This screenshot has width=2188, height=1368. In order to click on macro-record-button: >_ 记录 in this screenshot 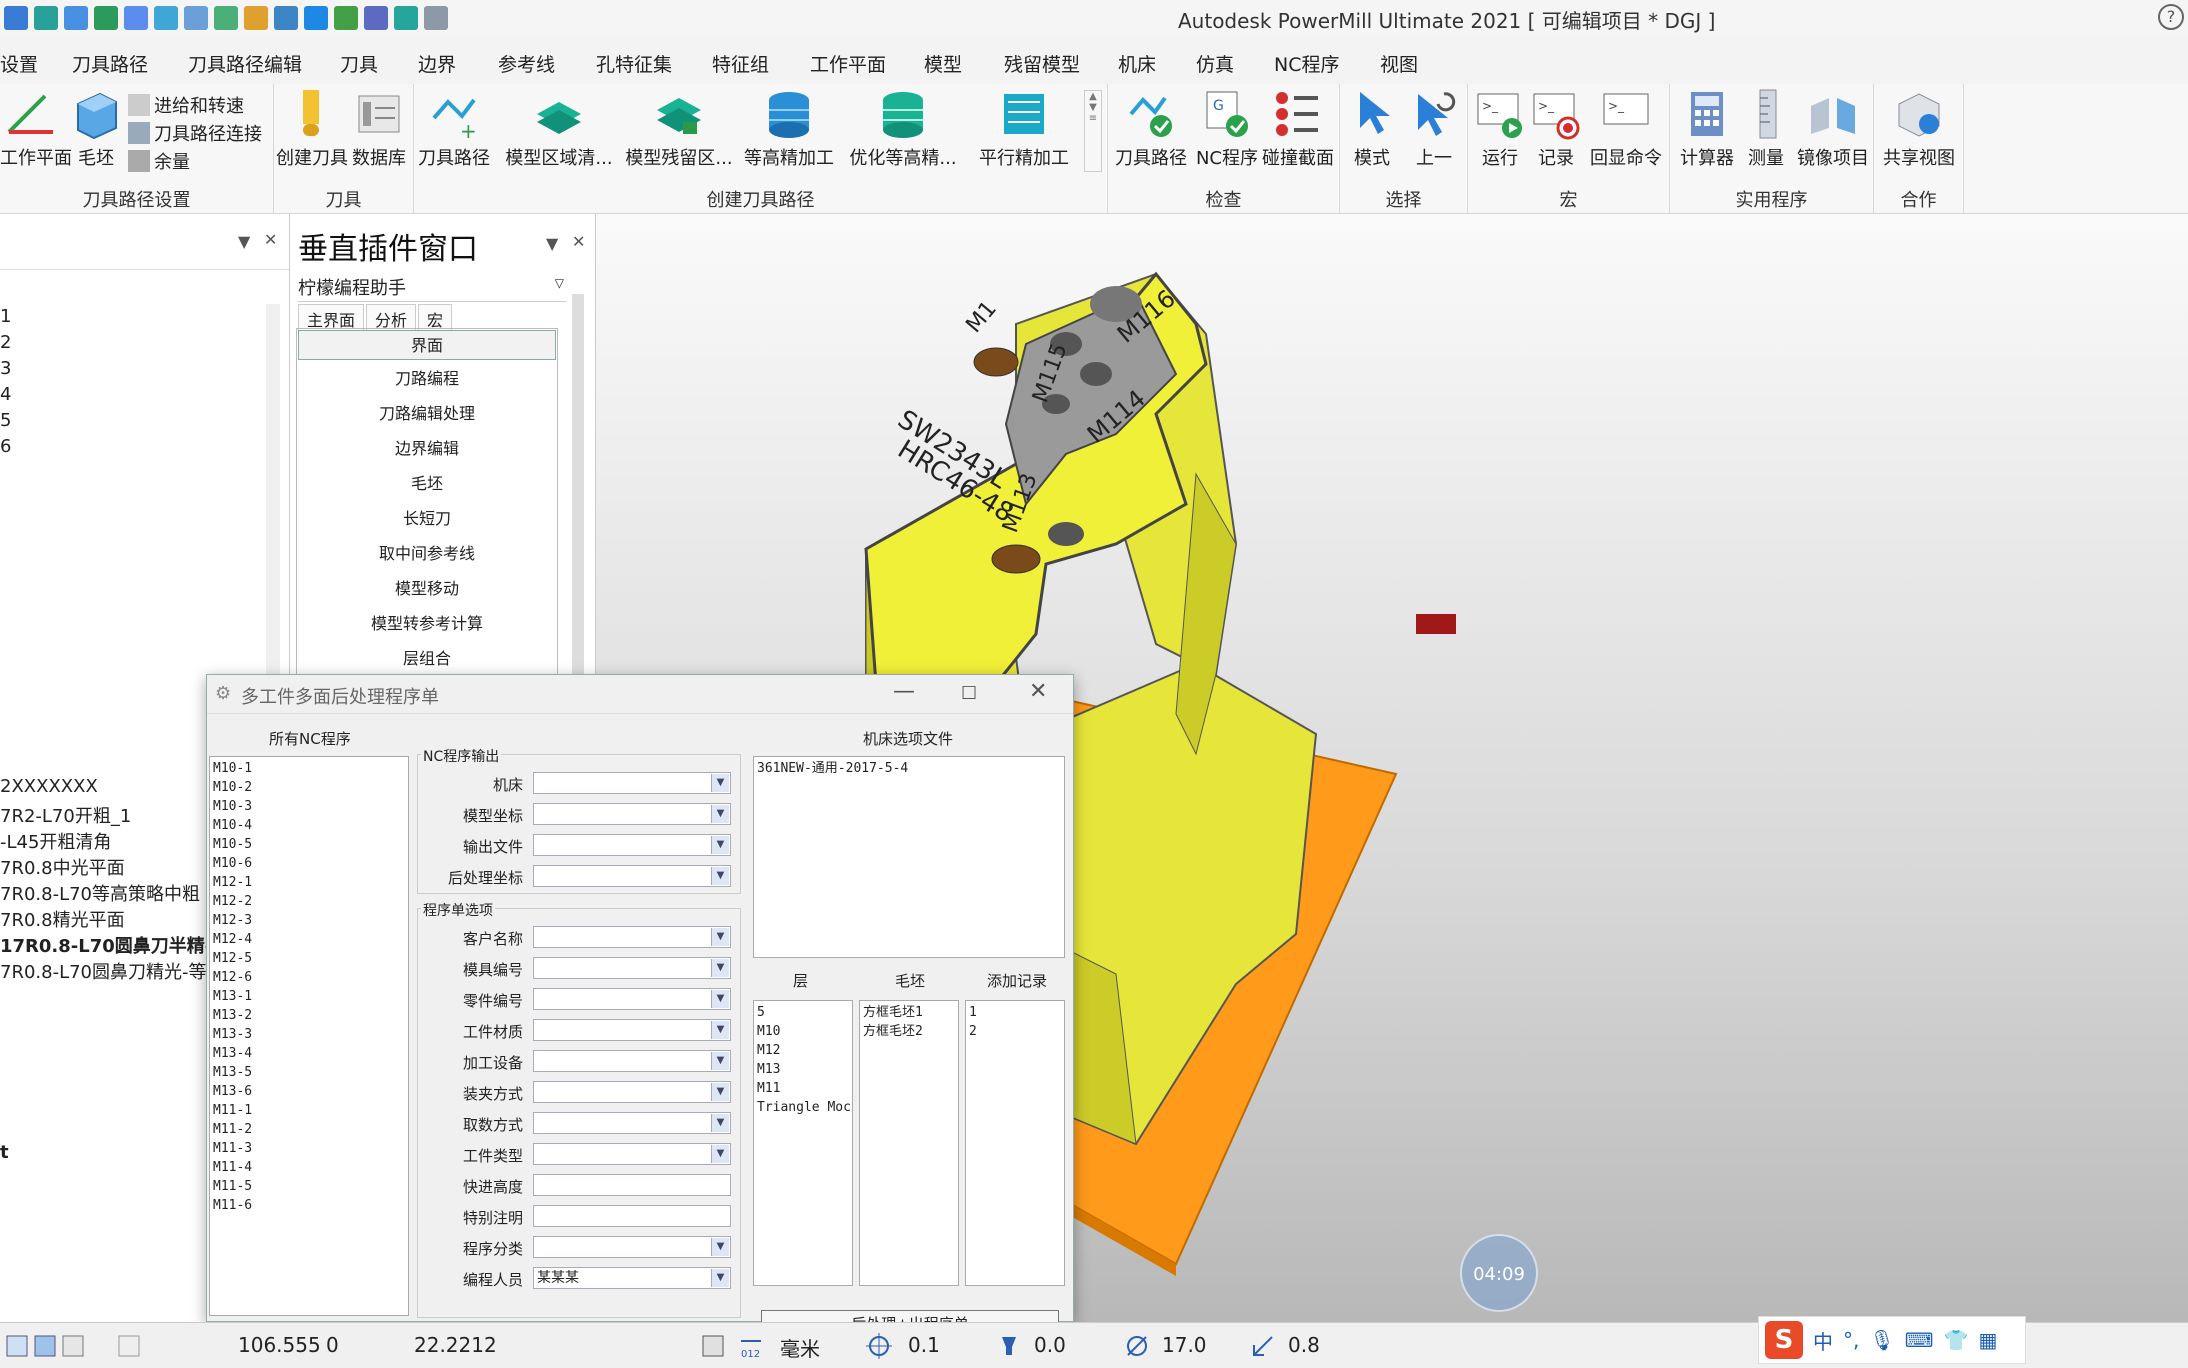, I will do `click(1556, 129)`.